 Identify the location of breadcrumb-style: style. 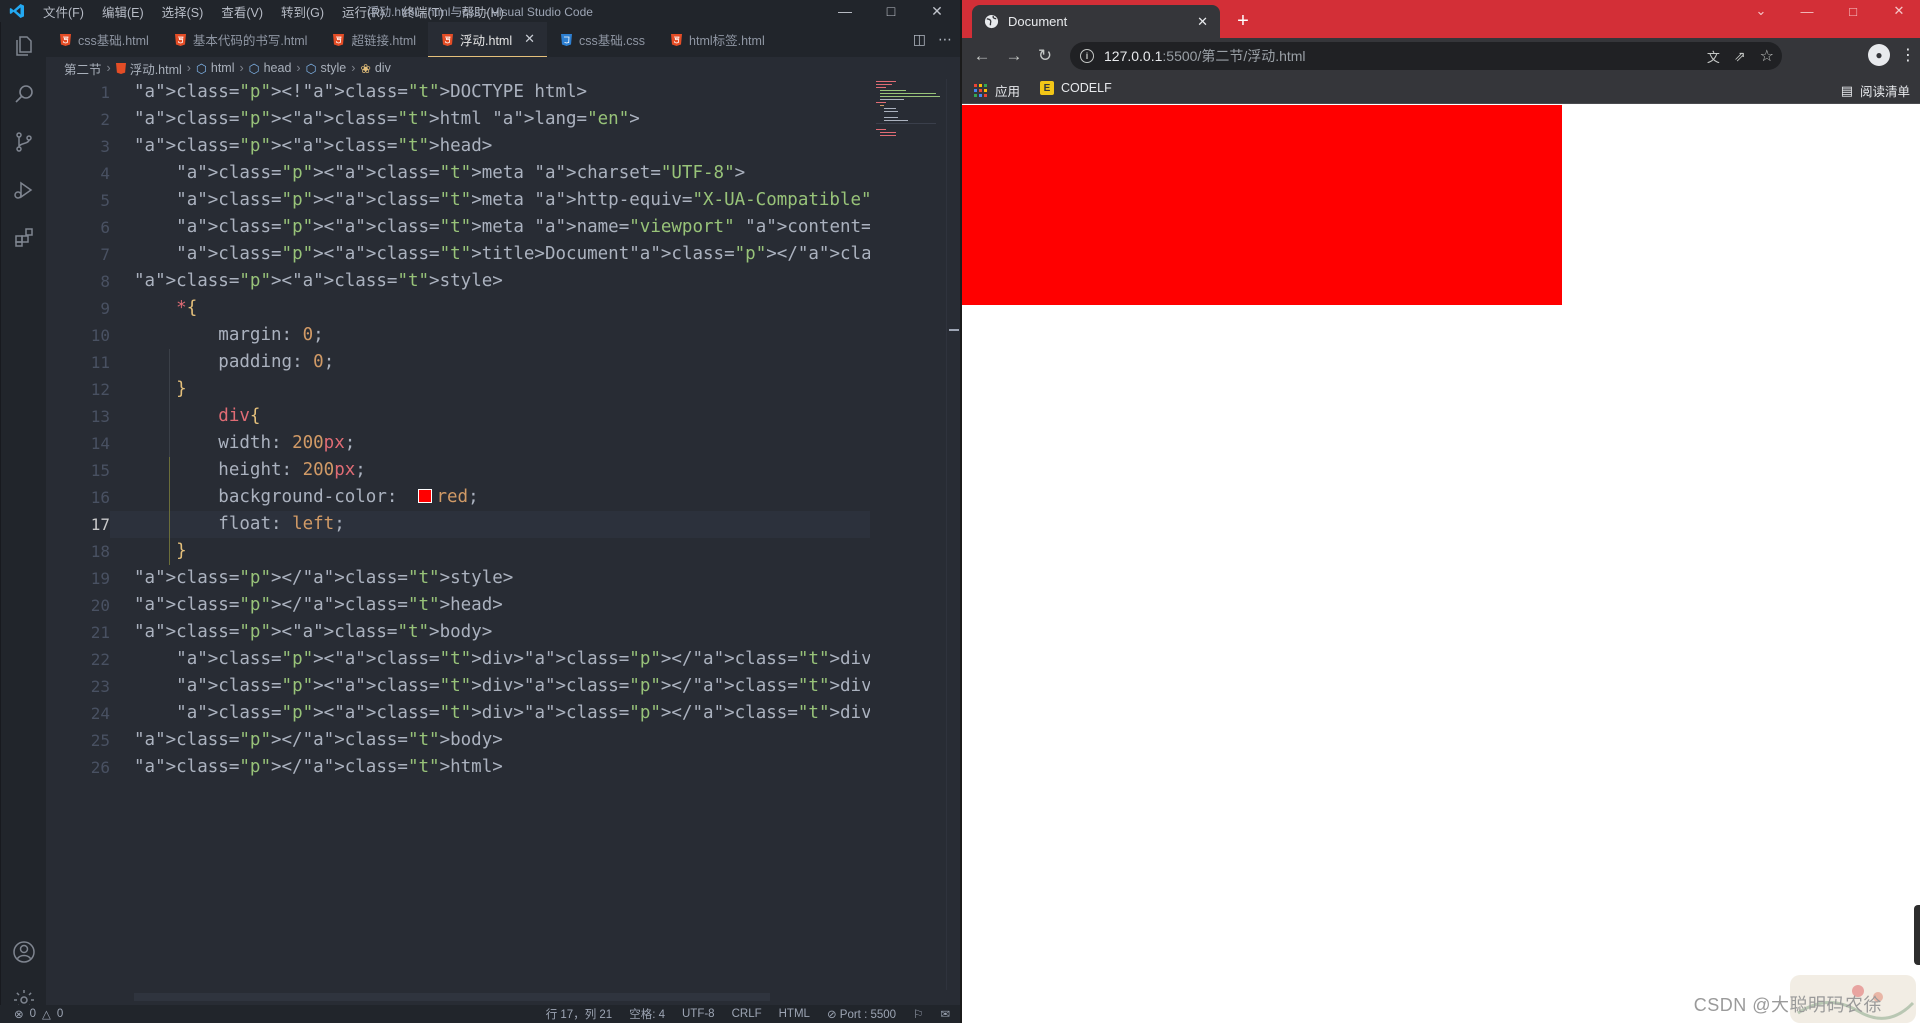
(334, 68).